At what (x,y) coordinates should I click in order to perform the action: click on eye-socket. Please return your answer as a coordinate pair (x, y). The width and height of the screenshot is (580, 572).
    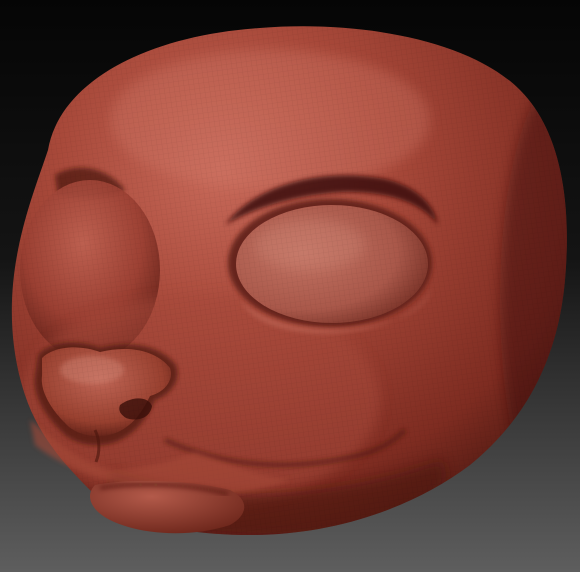
    Looking at the image, I should click on (330, 263).